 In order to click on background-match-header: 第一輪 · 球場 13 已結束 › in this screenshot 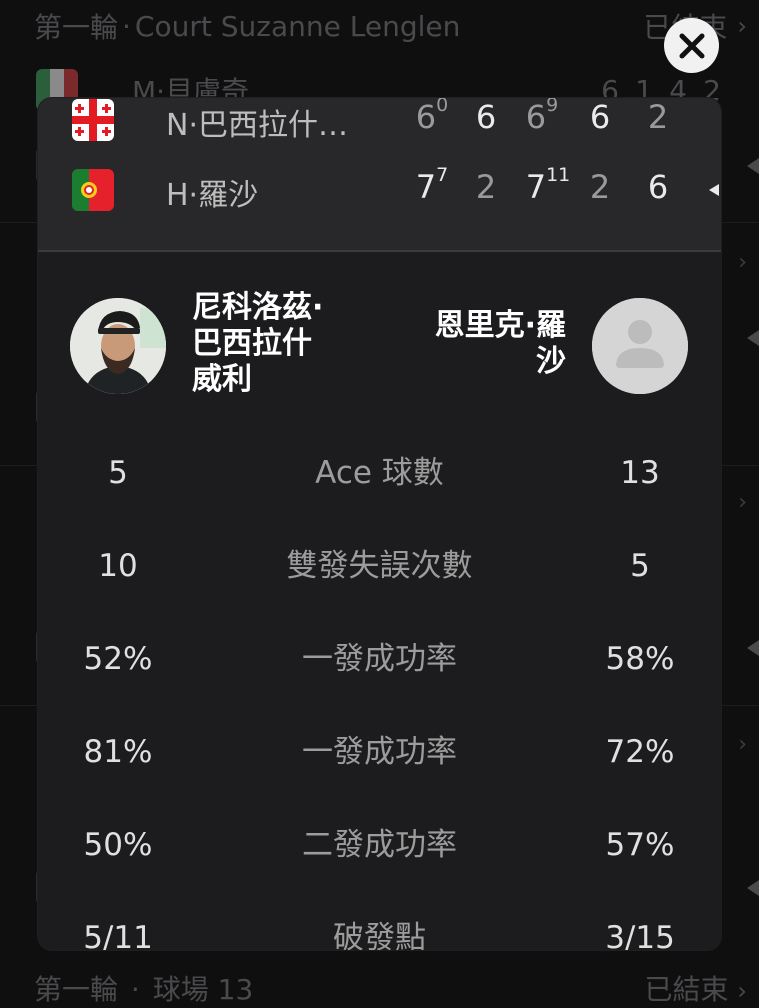, I will do `click(390, 988)`.